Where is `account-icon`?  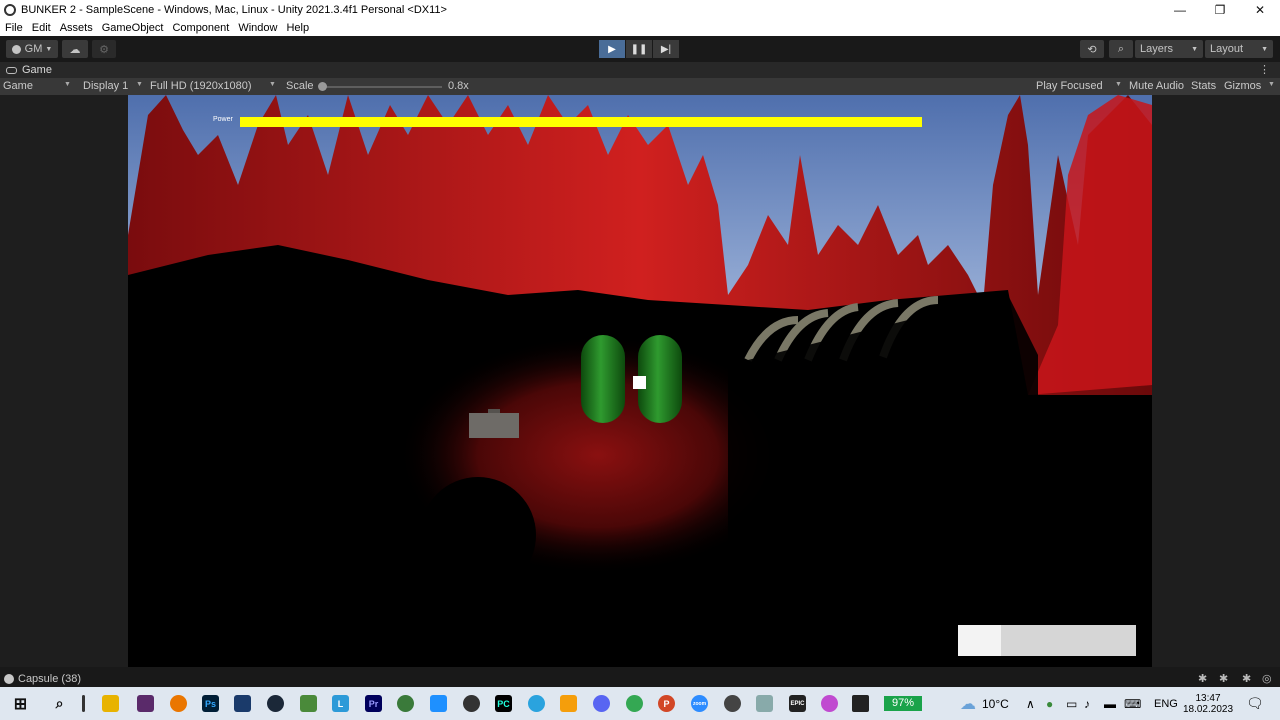 account-icon is located at coordinates (16, 49).